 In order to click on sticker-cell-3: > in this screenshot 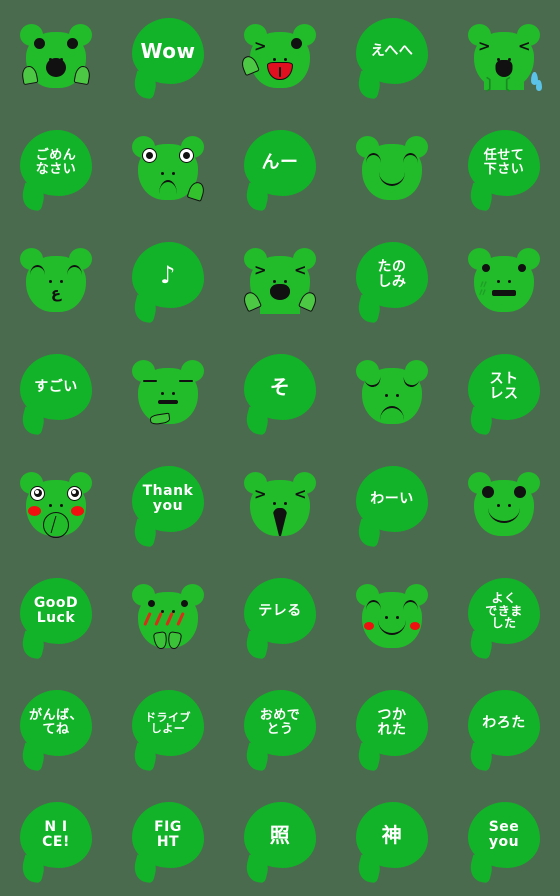, I will do `click(280, 56)`.